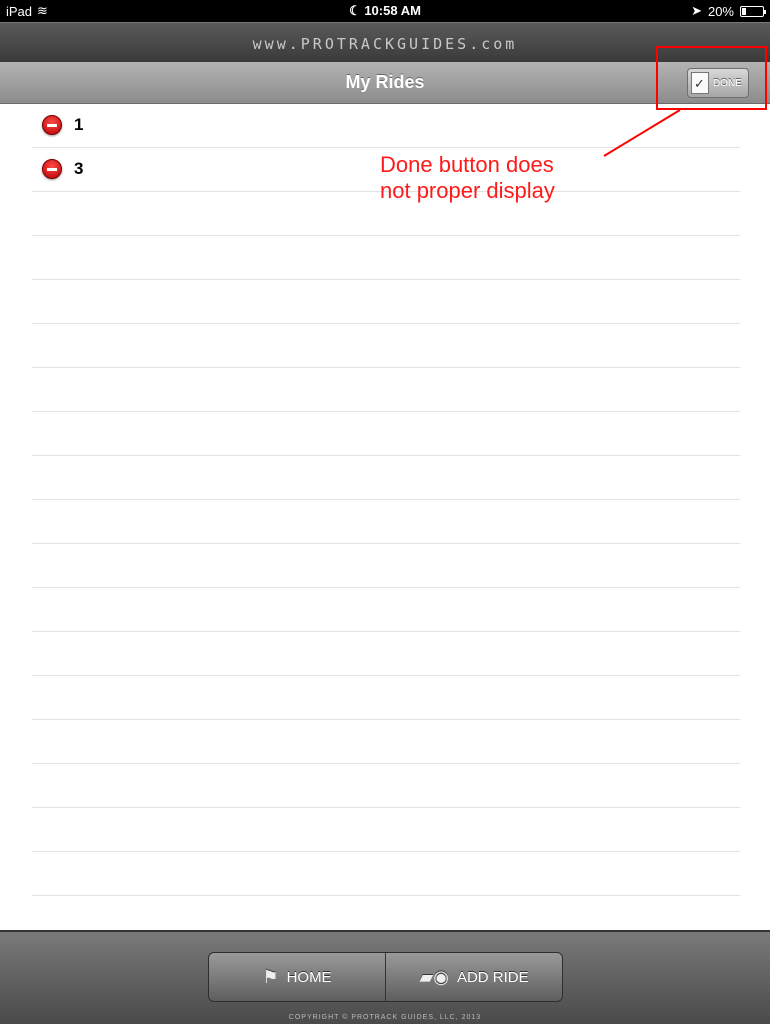  Describe the element at coordinates (492, 977) in the screenshot. I see `add-ride-tab-label: ADD RIDE` at that location.